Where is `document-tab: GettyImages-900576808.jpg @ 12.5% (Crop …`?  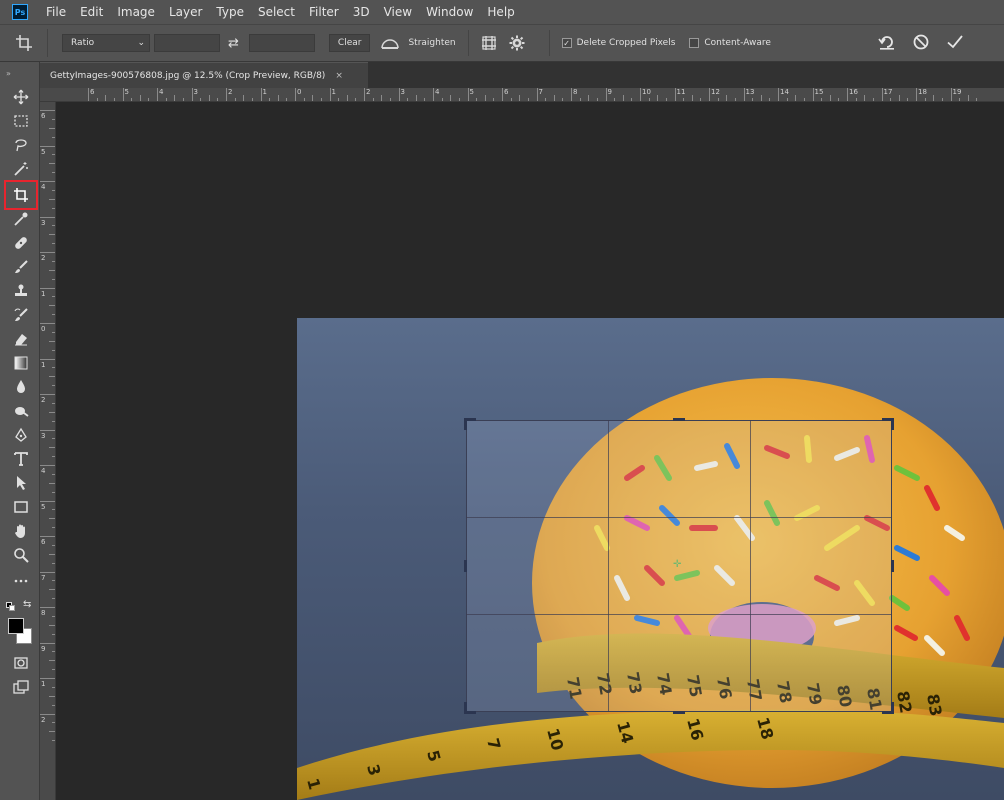
document-tab: GettyImages-900576808.jpg @ 12.5% (Crop … is located at coordinates (204, 75).